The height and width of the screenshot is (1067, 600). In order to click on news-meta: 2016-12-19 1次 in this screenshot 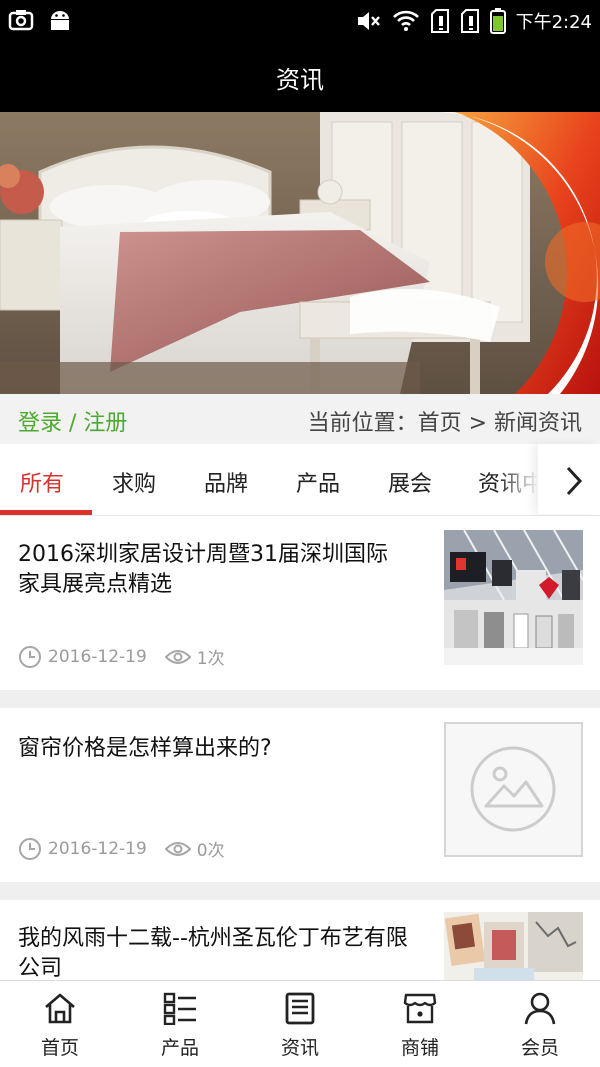, I will do `click(121, 656)`.